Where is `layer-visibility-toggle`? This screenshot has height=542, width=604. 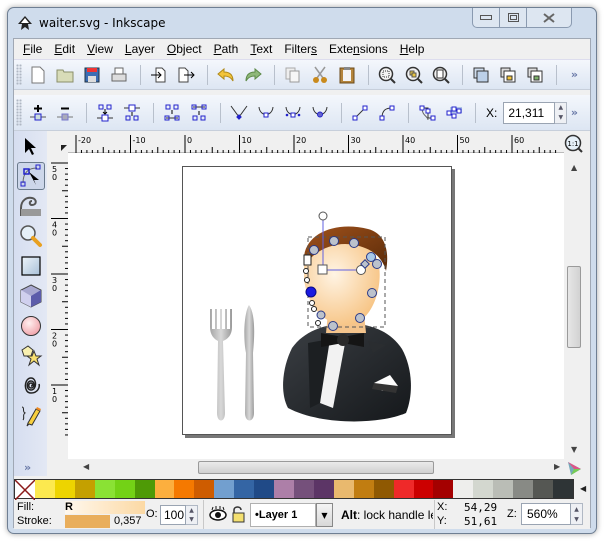 layer-visibility-toggle is located at coordinates (218, 515).